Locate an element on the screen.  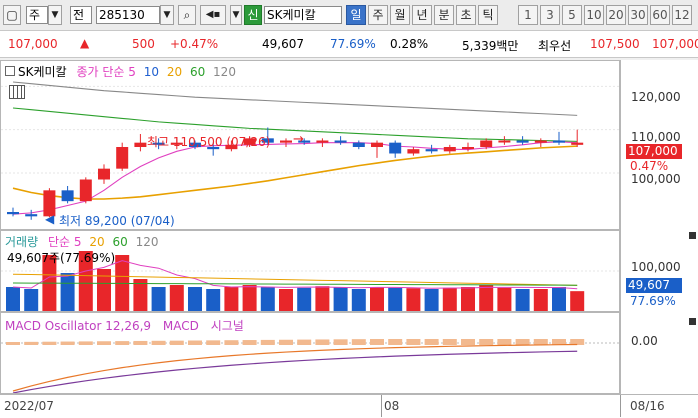
window-icon: ▢ is located at coordinates (12, 15).